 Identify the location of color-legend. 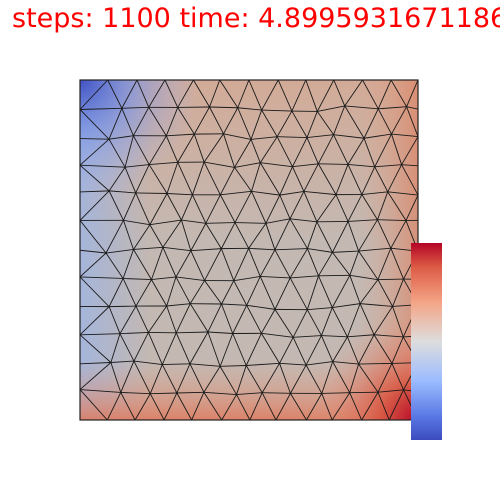
(426, 341).